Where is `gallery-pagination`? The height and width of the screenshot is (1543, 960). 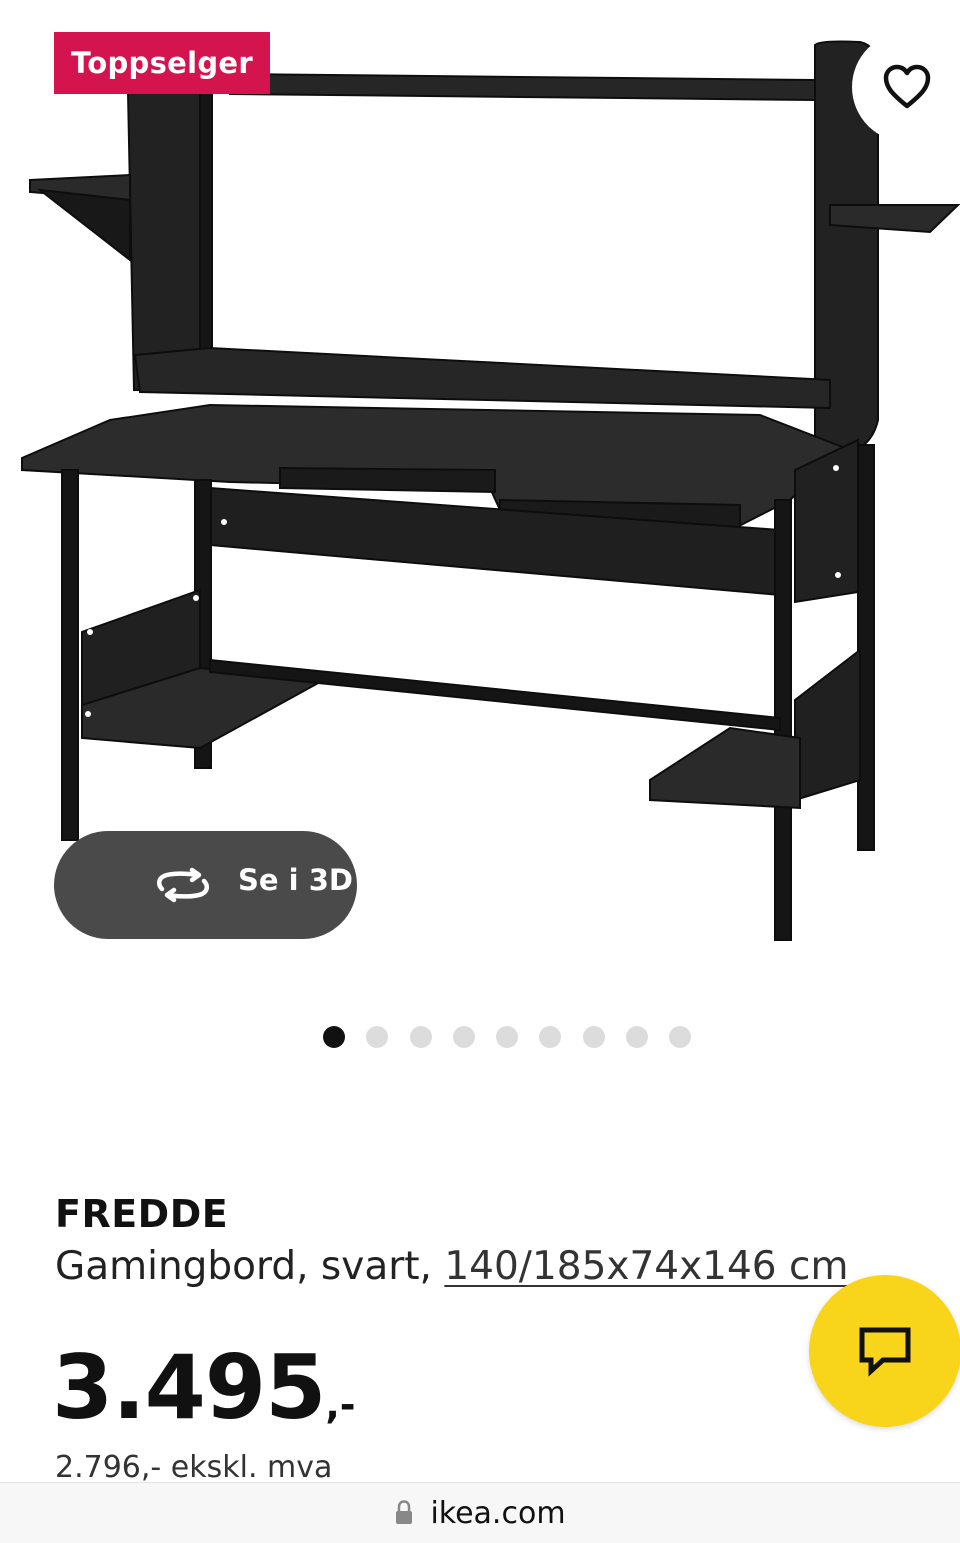
gallery-pagination is located at coordinates (518, 1037).